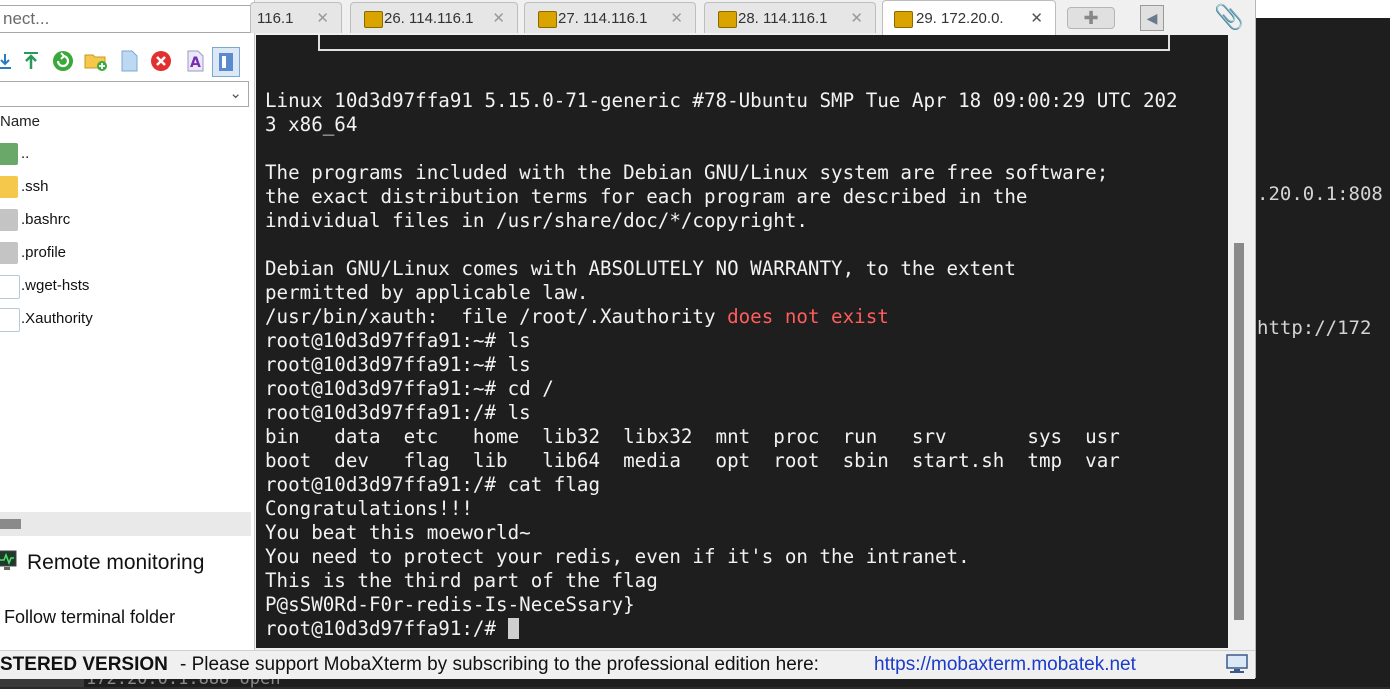 Image resolution: width=1390 pixels, height=689 pixels. What do you see at coordinates (8, 560) in the screenshot?
I see `monitor-chart-icon` at bounding box center [8, 560].